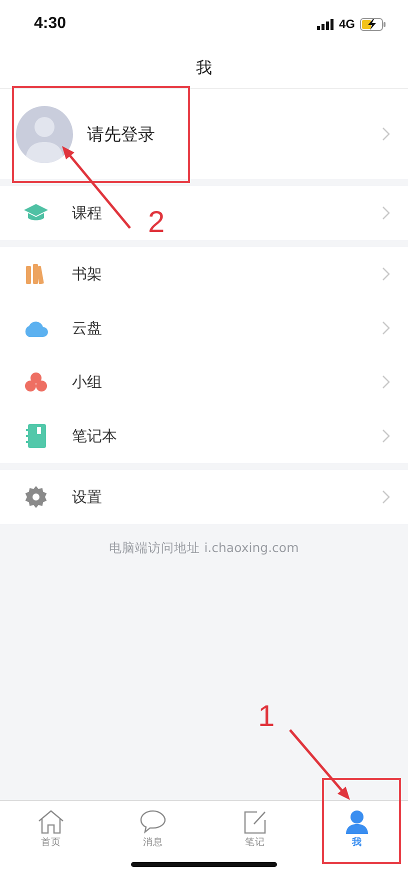 This screenshot has height=883, width=408. Describe the element at coordinates (36, 274) in the screenshot. I see `books-icon` at that location.